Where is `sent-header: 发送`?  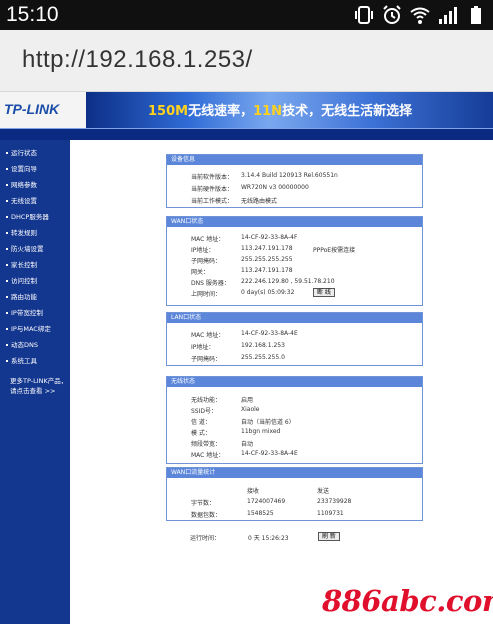 sent-header: 发送 is located at coordinates (323, 491).